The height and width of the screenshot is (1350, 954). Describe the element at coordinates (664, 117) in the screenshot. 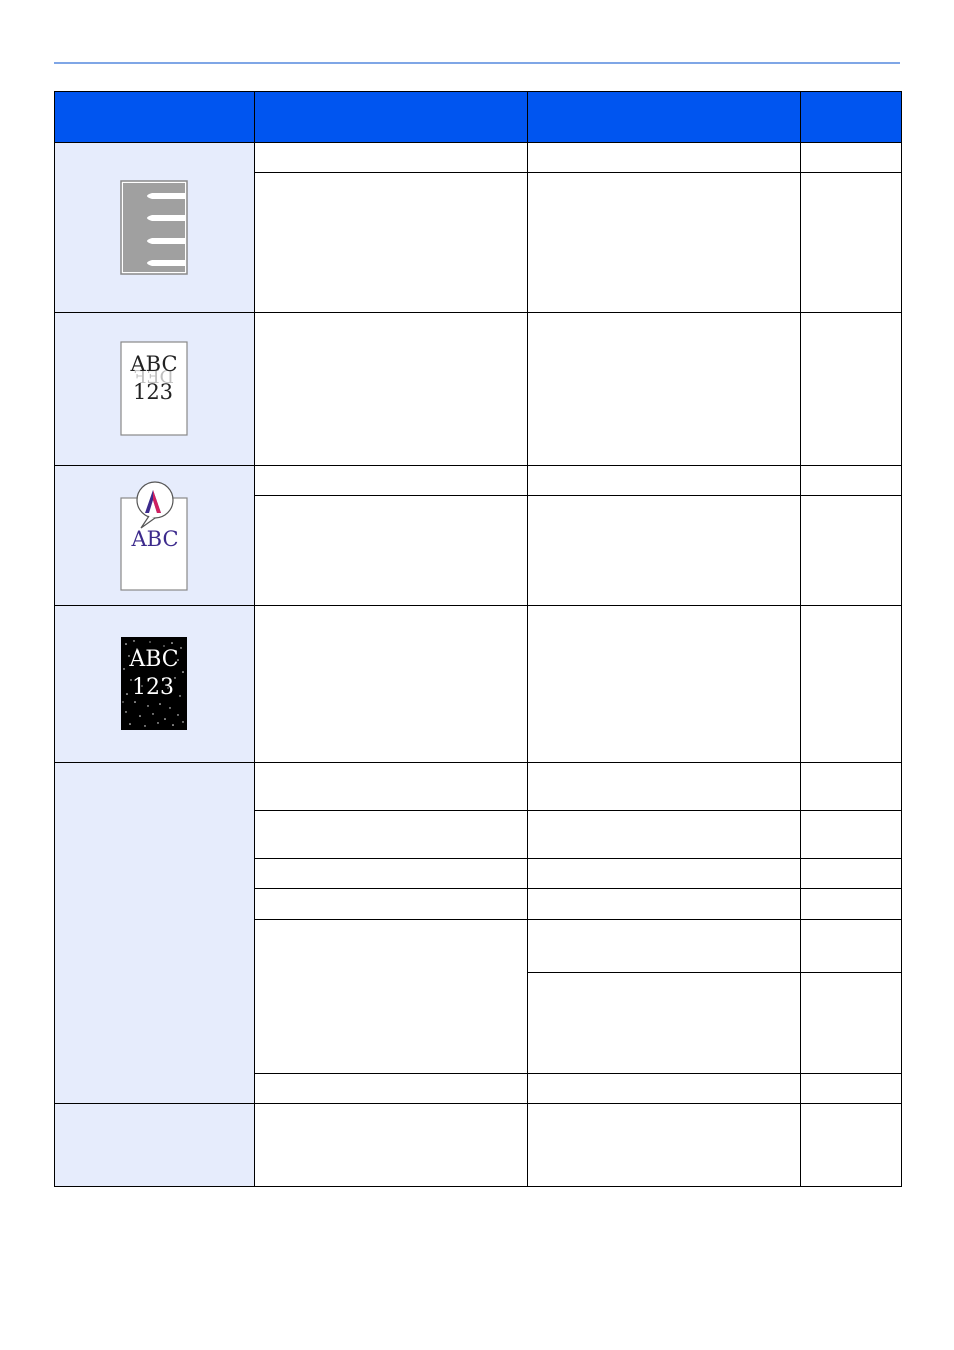

I see `header-corrective-actions` at that location.